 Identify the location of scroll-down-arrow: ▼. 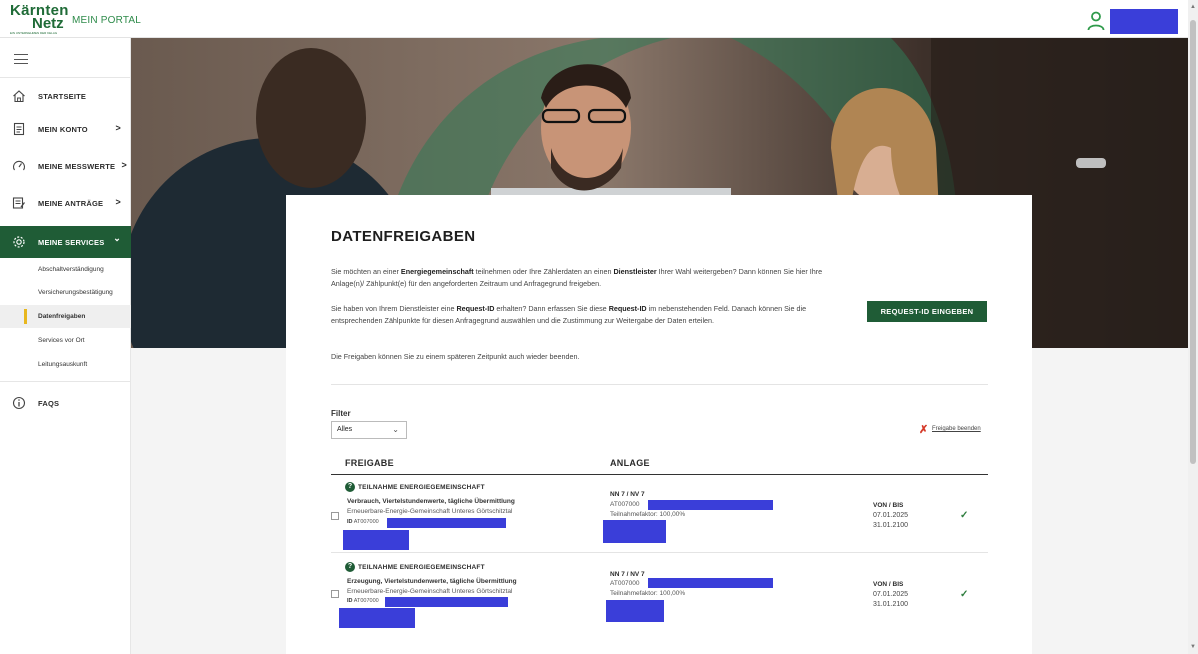
(1193, 647).